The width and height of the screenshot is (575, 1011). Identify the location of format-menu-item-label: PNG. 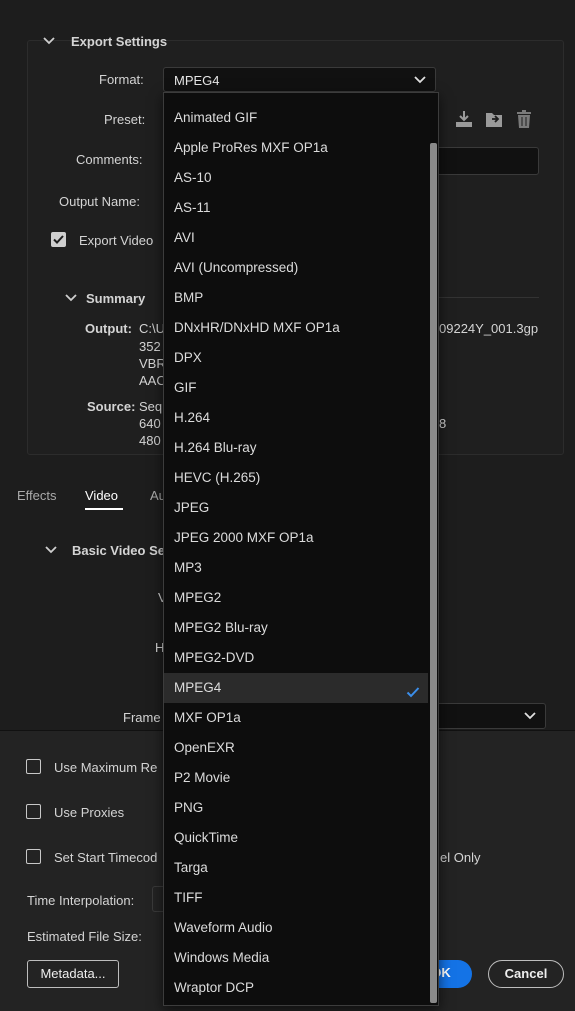
(189, 807).